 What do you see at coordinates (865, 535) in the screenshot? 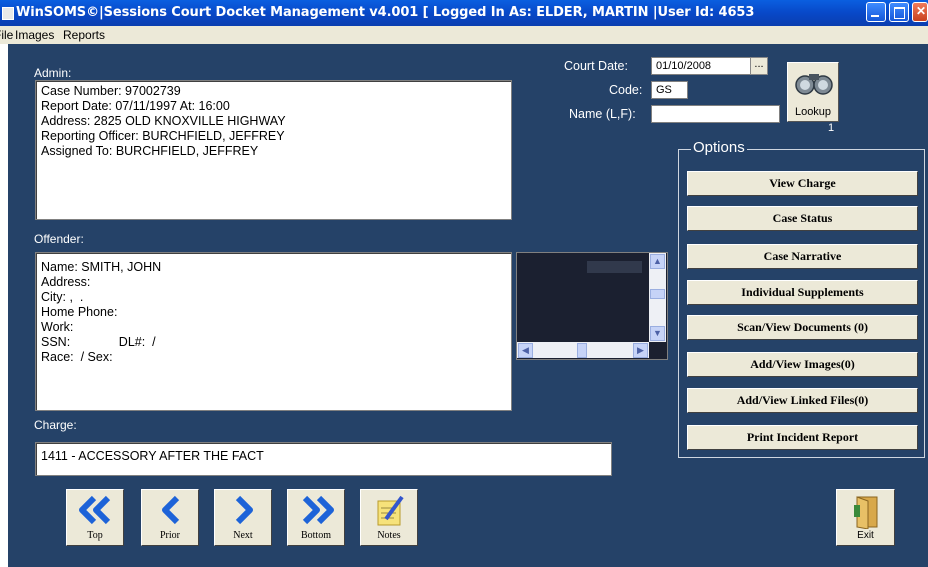
I see `exit-label: Exit` at bounding box center [865, 535].